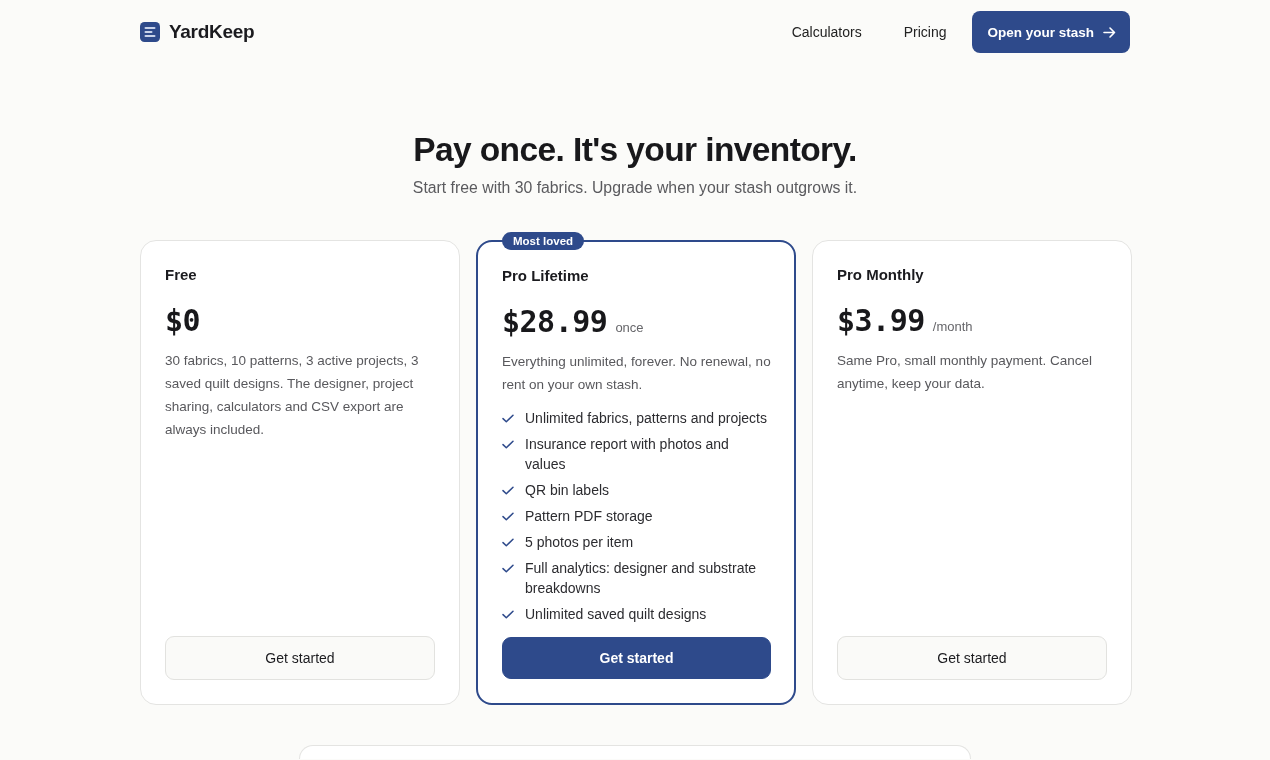 This screenshot has height=760, width=1270. Describe the element at coordinates (1051, 32) in the screenshot. I see `open-stash-button: Open your stash` at that location.